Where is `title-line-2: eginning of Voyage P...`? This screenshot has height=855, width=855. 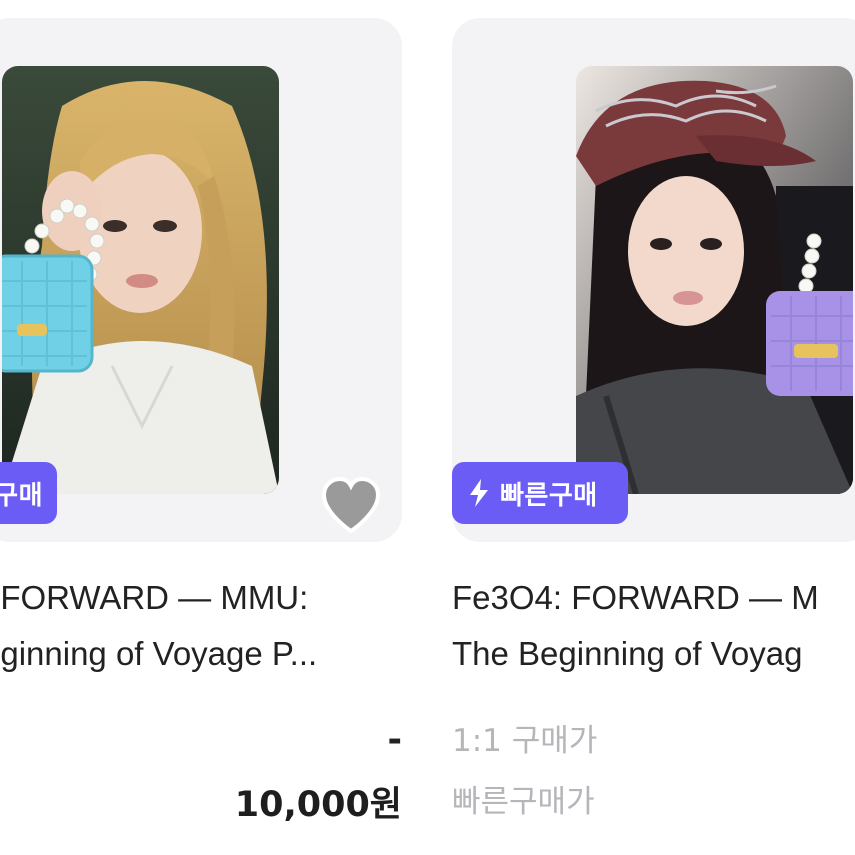
title-line-2: eginning of Voyage P... is located at coordinates (159, 653).